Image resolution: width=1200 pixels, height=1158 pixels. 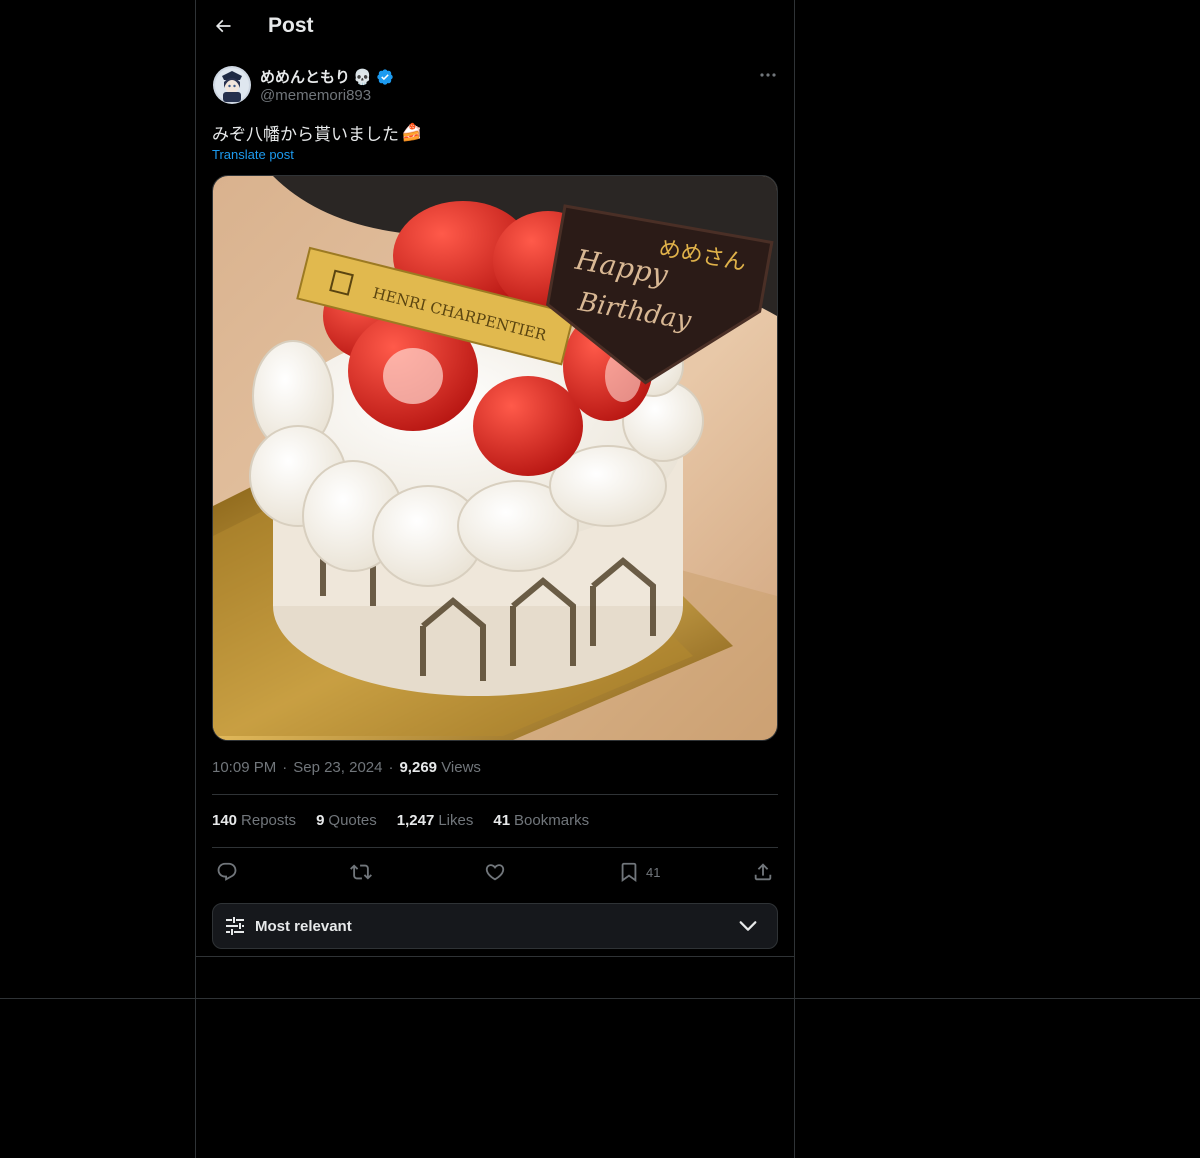 What do you see at coordinates (502, 820) in the screenshot?
I see `bookmarks-count: 41` at bounding box center [502, 820].